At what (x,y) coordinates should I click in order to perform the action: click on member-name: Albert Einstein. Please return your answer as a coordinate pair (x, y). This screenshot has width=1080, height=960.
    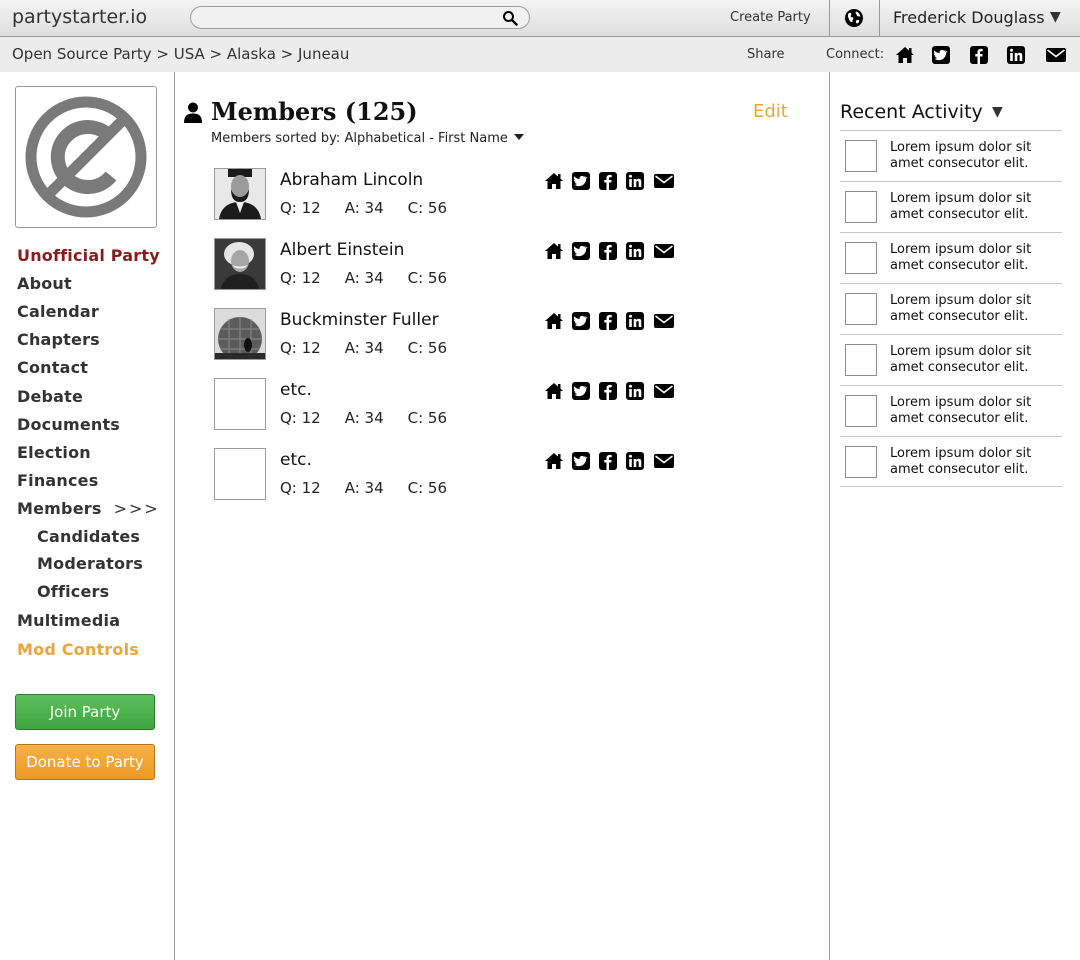
    Looking at the image, I should click on (342, 250).